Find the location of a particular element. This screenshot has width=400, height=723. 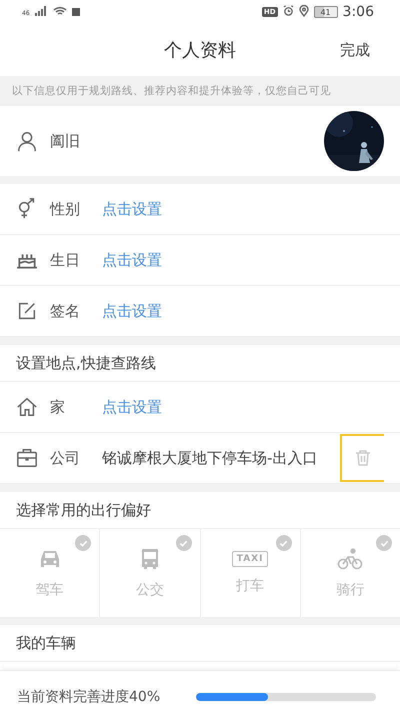

trash-icon is located at coordinates (363, 458).